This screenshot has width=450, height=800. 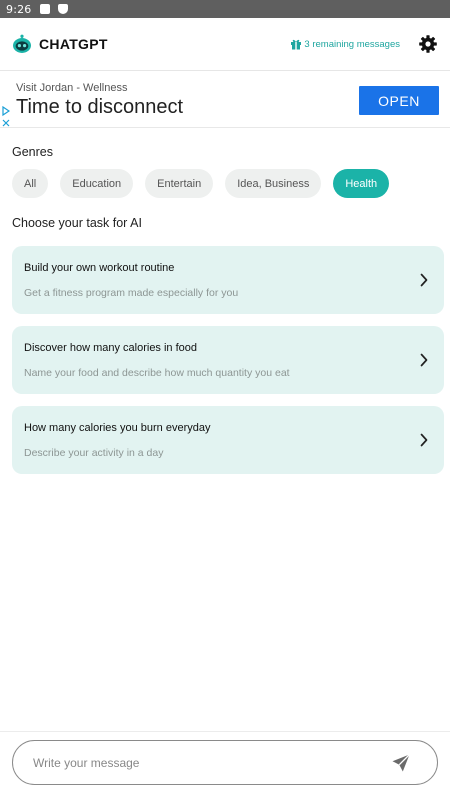 What do you see at coordinates (44, 9) in the screenshot?
I see `android-icon` at bounding box center [44, 9].